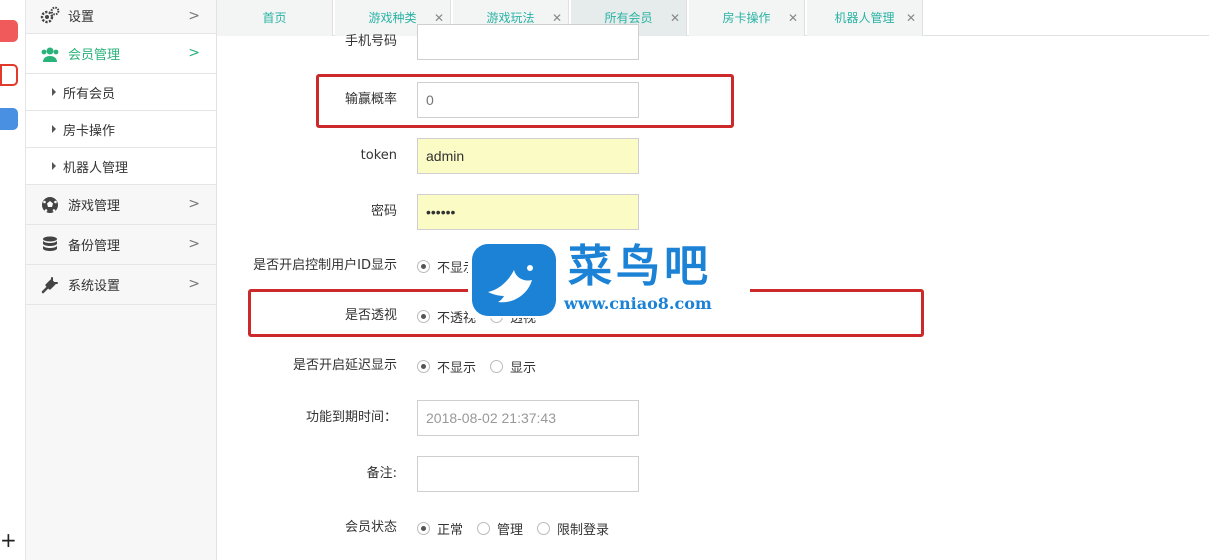 The width and height of the screenshot is (1209, 560). What do you see at coordinates (50, 15) in the screenshot?
I see `gears-icon` at bounding box center [50, 15].